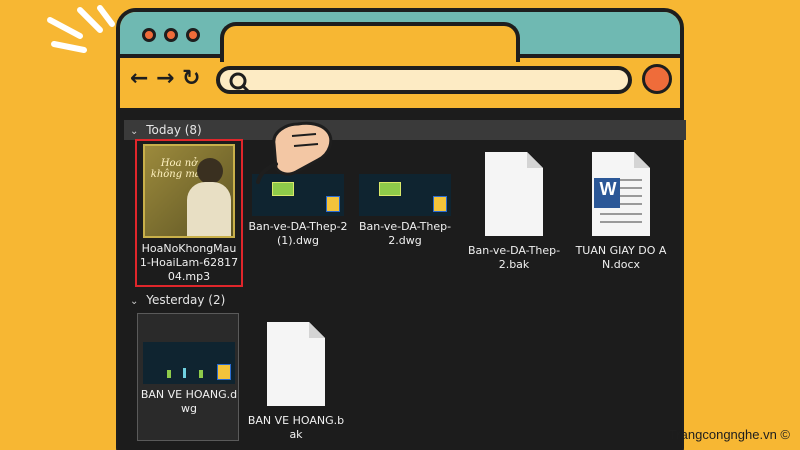 This screenshot has width=800, height=450. What do you see at coordinates (298, 233) in the screenshot?
I see `file-name: Ban-ve-DA-Thep-2 (1).dwg` at bounding box center [298, 233].